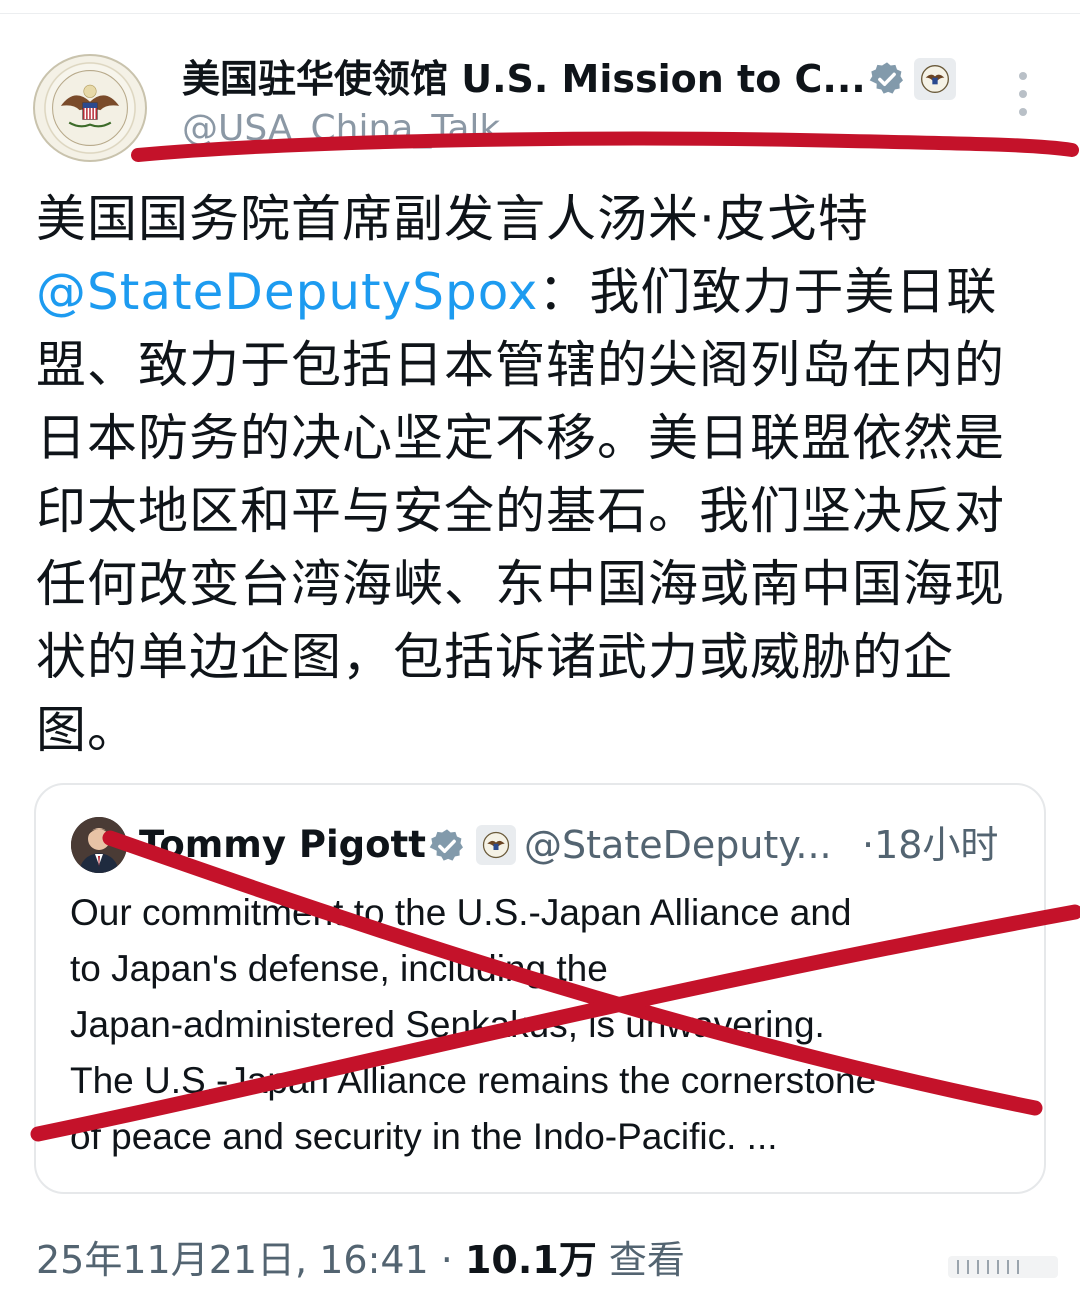 The image size is (1080, 1304). I want to click on tweet-line-text: ：我们致力于美日联, so click(768, 292).